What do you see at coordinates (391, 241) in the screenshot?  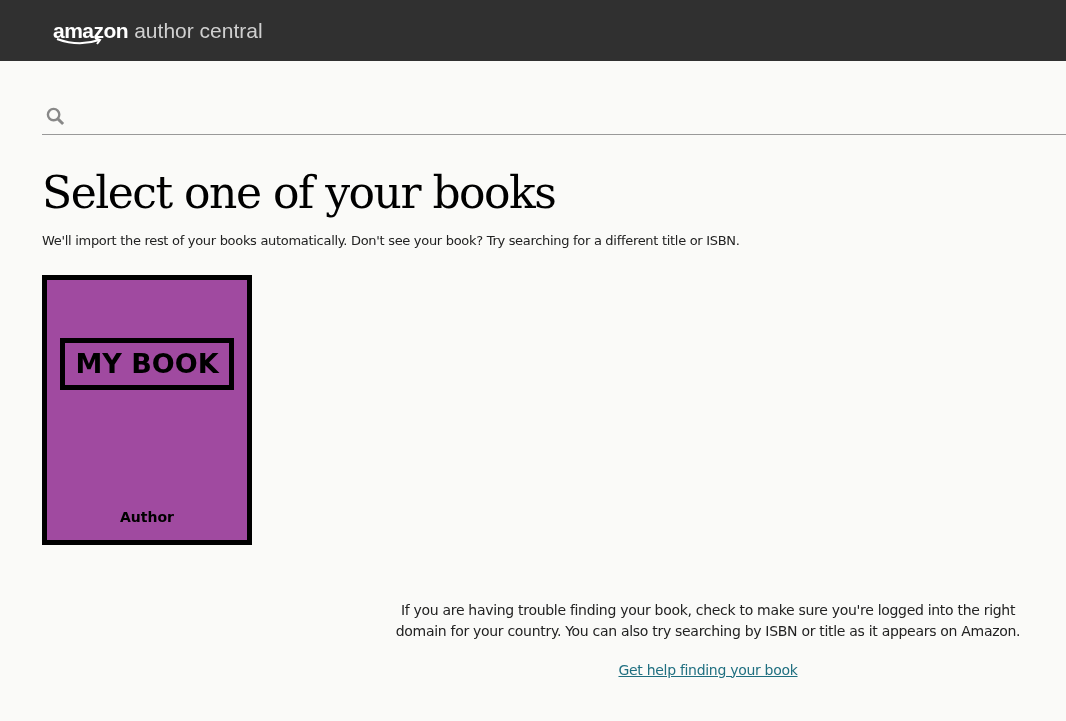 I see `subtitle: We'll import the rest of your books automatically. Don't see your book? Try searching for a different title or ISBN.` at bounding box center [391, 241].